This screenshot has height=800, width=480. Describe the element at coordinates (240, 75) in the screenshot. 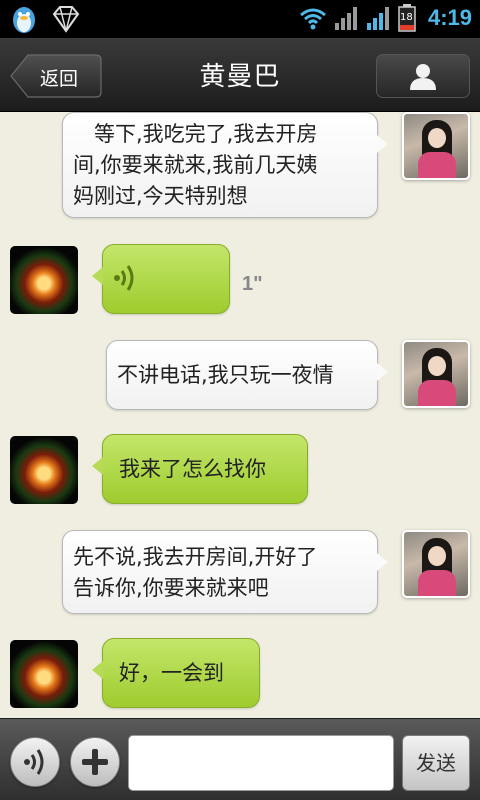

I see `title-bar: 返回 黄曼巴` at that location.